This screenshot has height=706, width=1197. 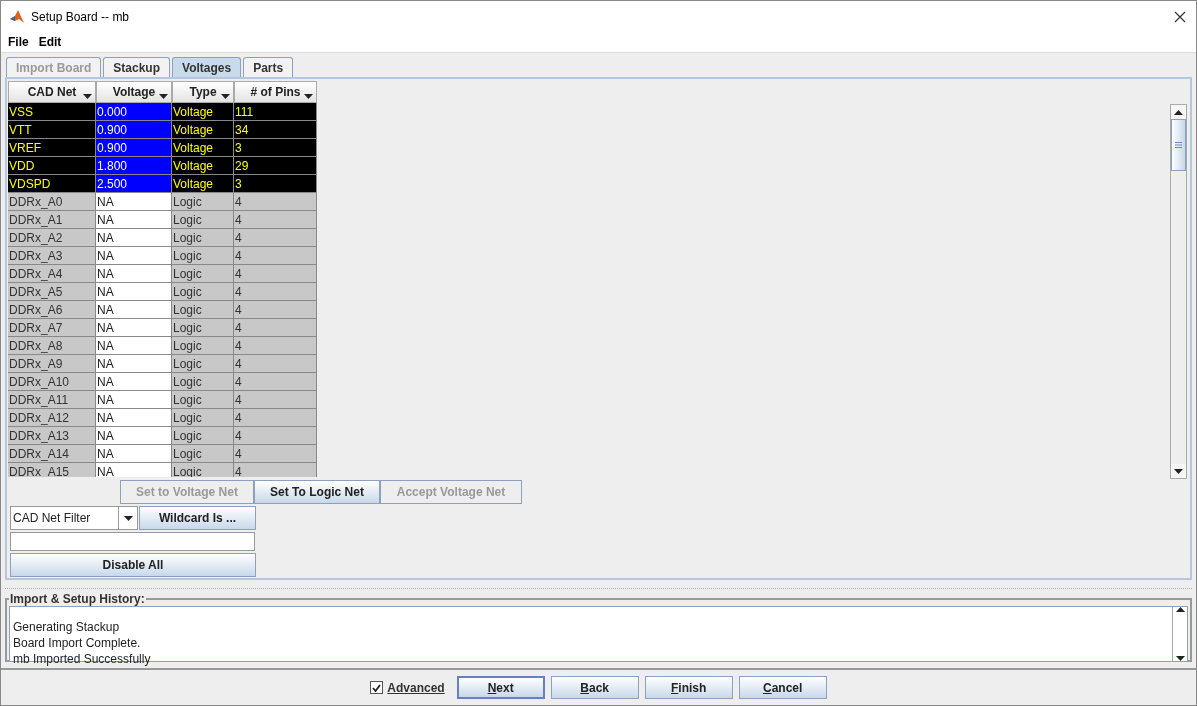 I want to click on footer-button: Back, so click(x=594, y=687).